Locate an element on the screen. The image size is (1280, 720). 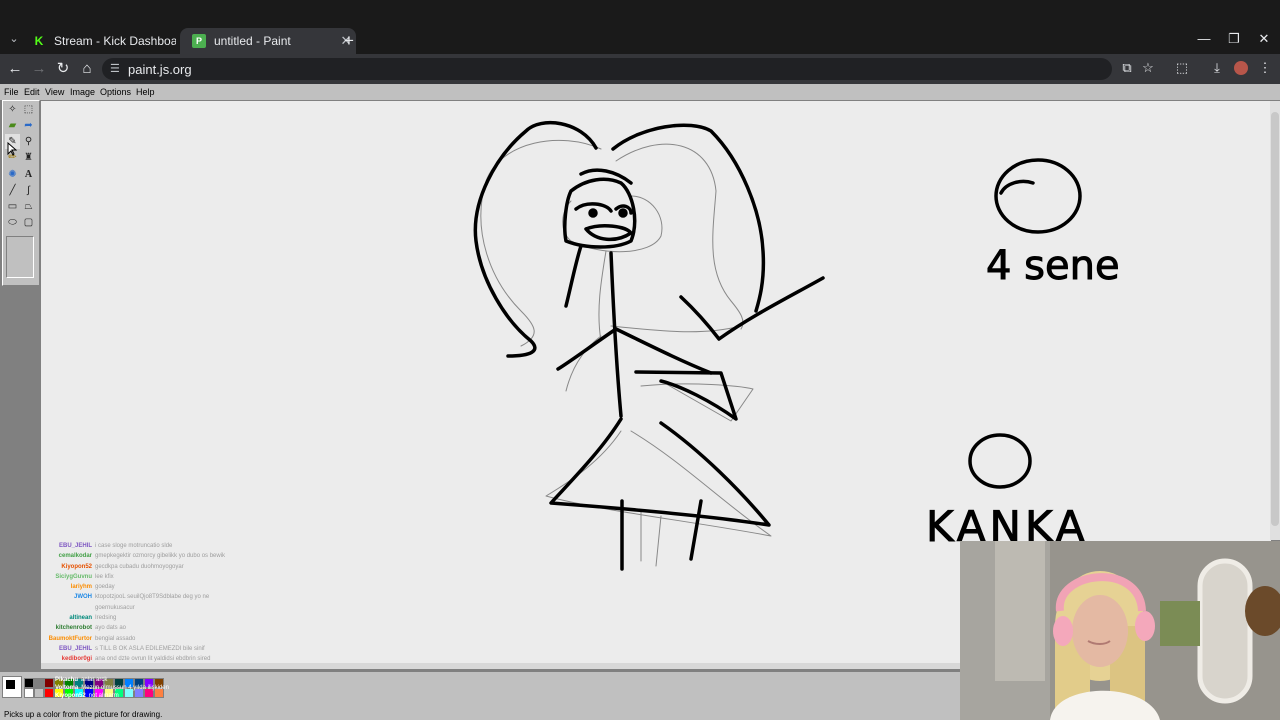
overlay-chat-message: Pikachu anlar arck is located at coordinates (130, 680).